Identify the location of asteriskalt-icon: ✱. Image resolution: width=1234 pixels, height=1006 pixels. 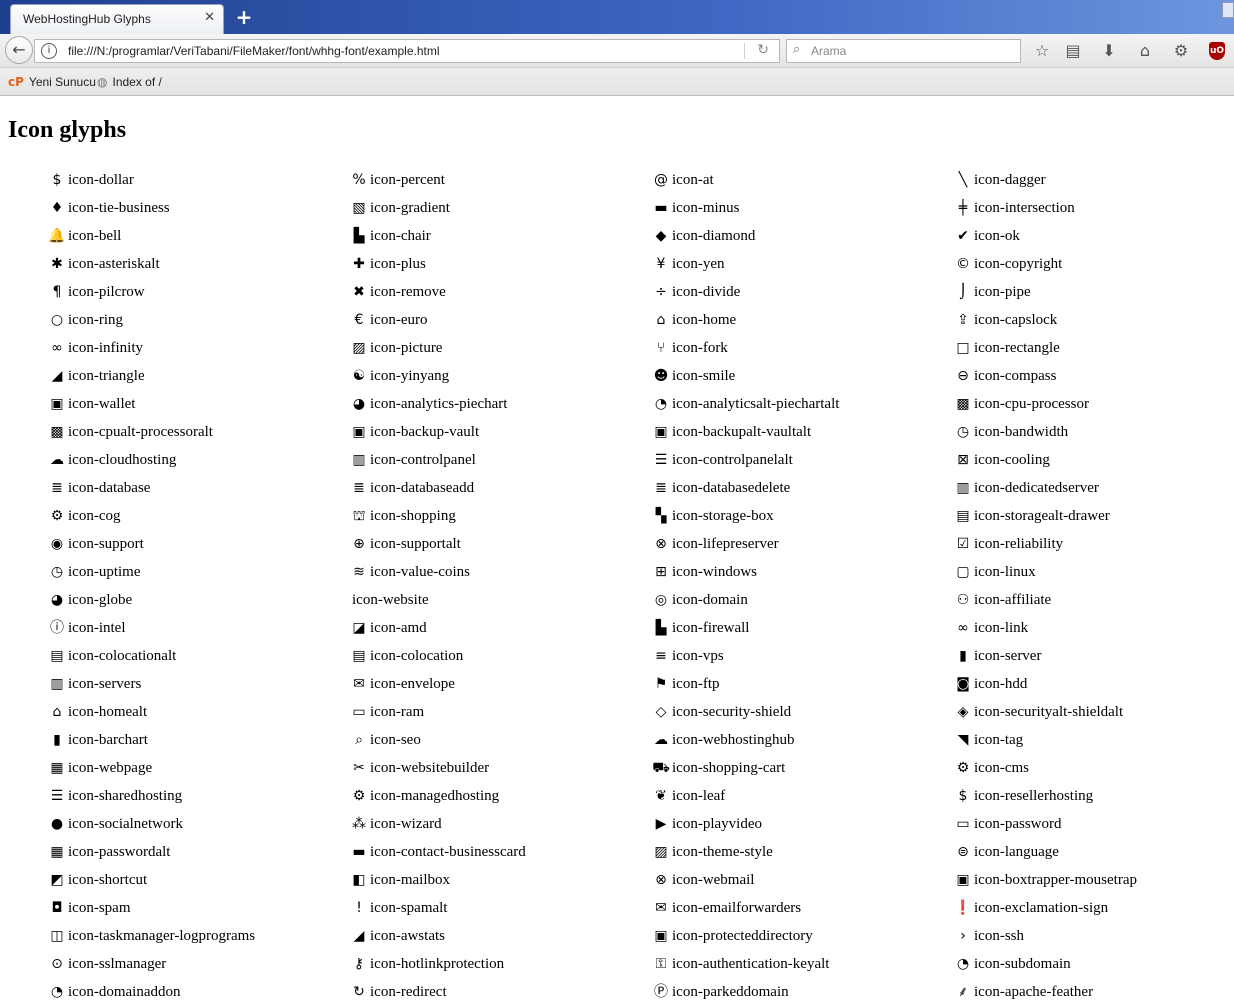
(57, 264).